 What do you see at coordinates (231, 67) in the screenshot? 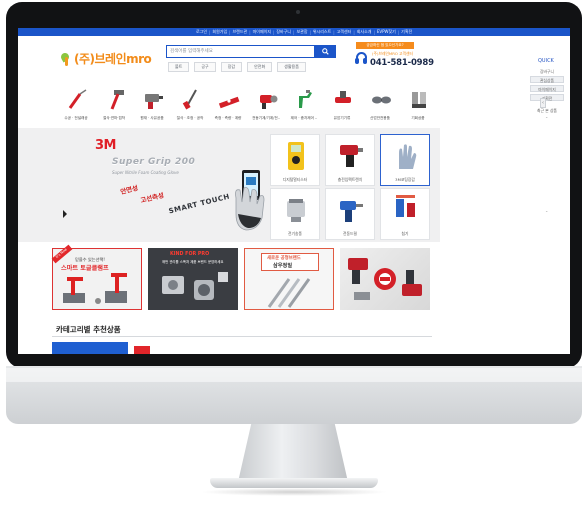
I see `hot-keyword: 장갑` at bounding box center [231, 67].